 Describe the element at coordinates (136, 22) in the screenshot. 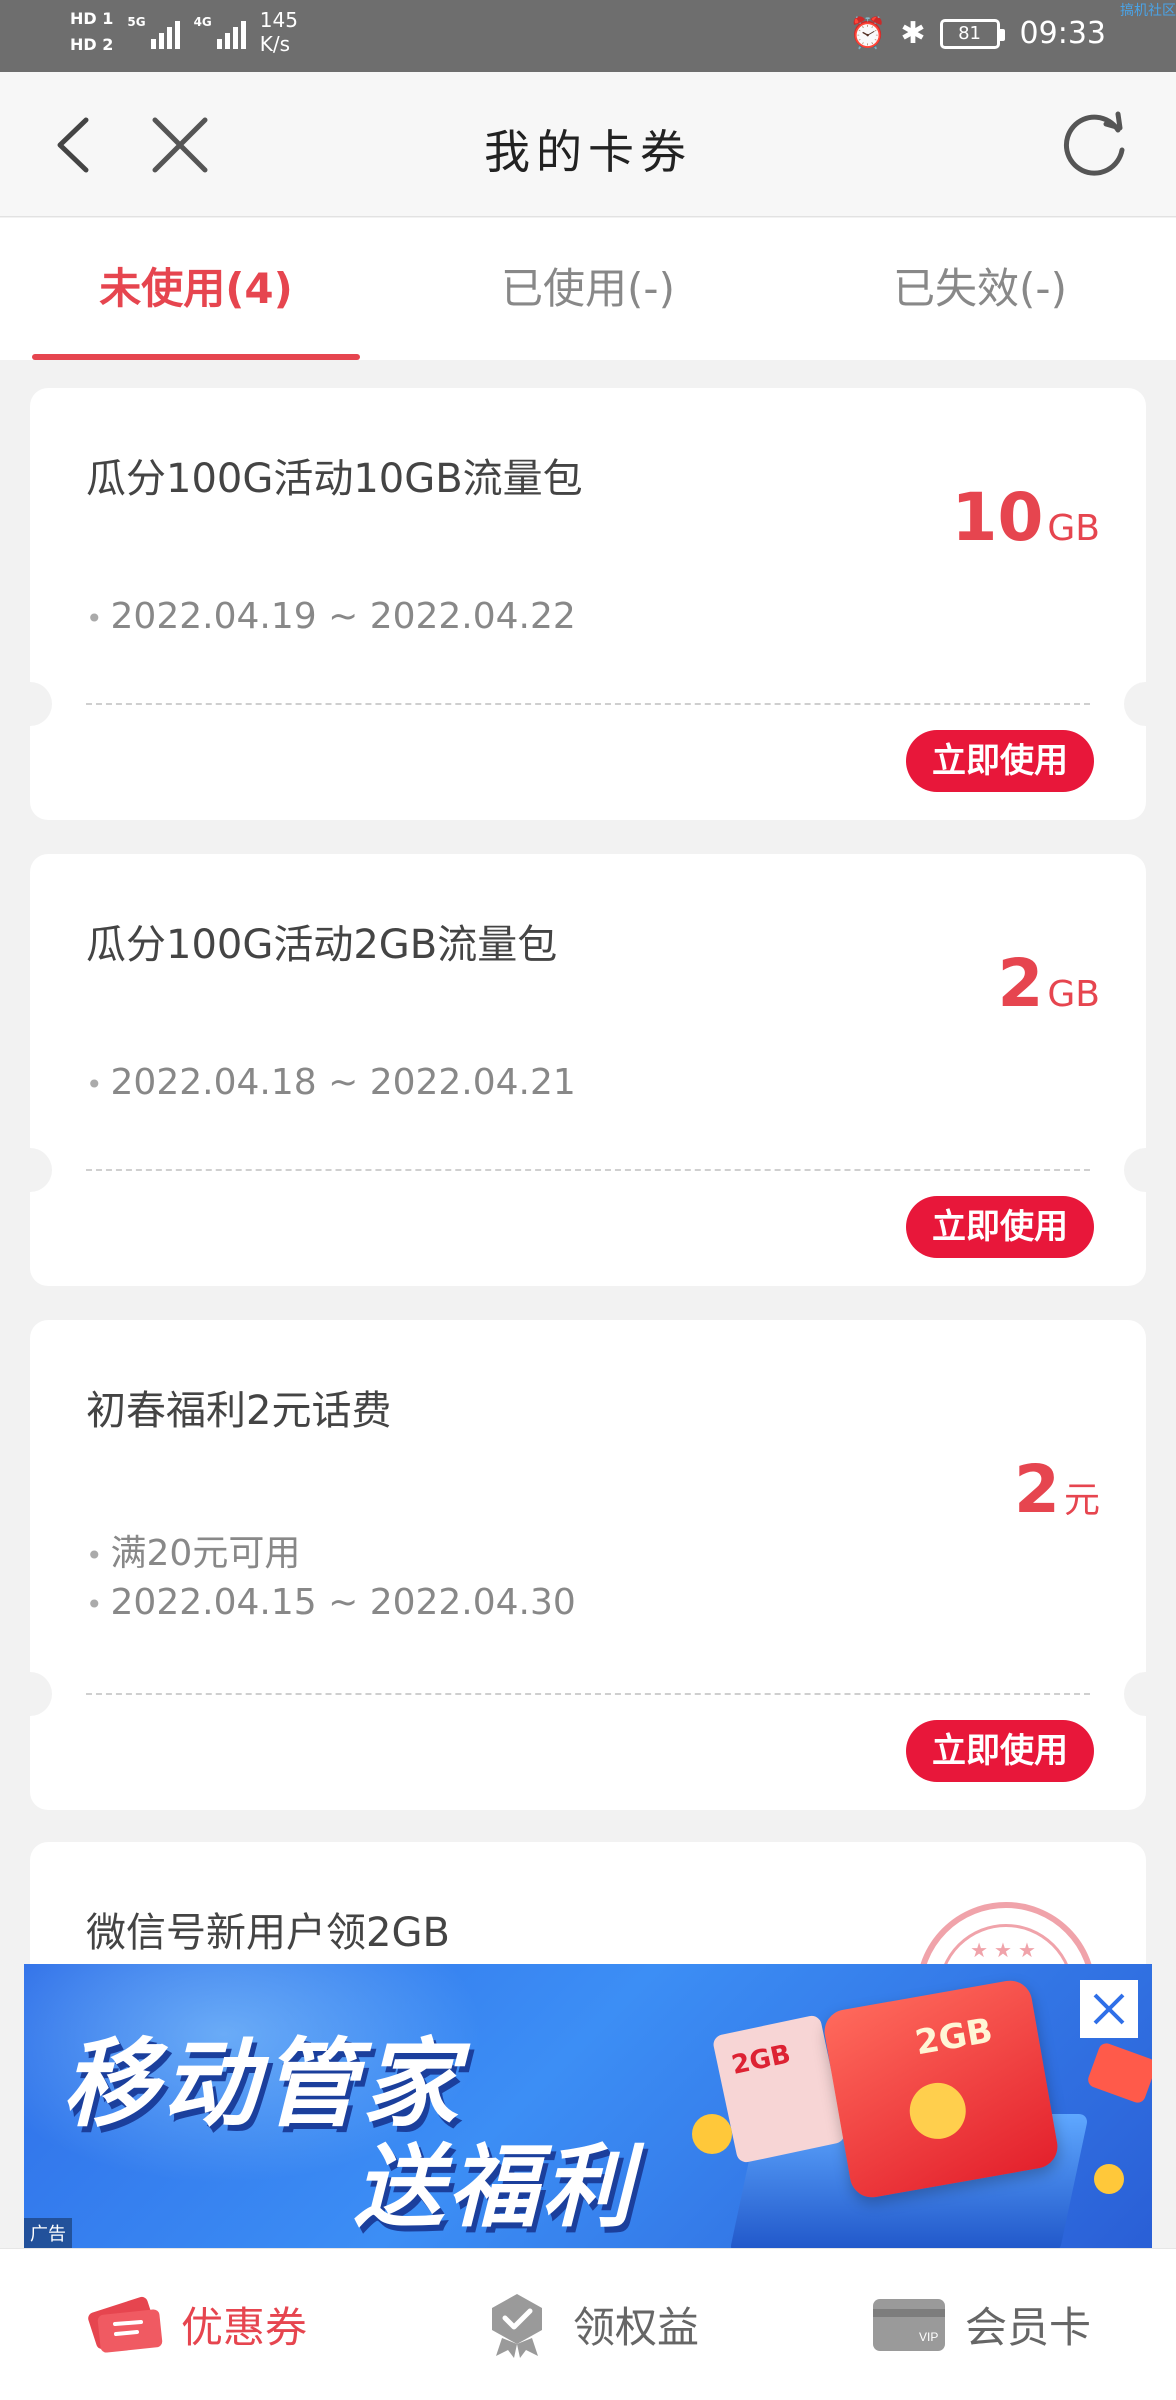

I see `net-type-1: 5G` at that location.